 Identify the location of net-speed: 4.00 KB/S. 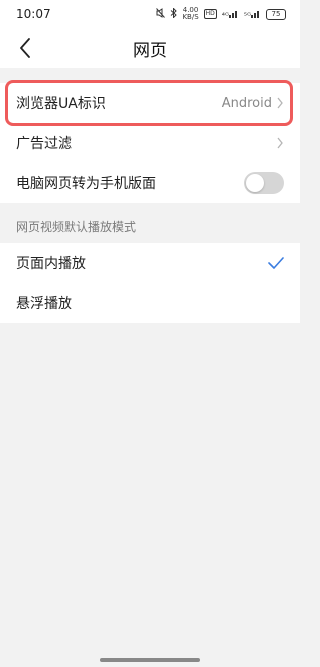
(190, 14).